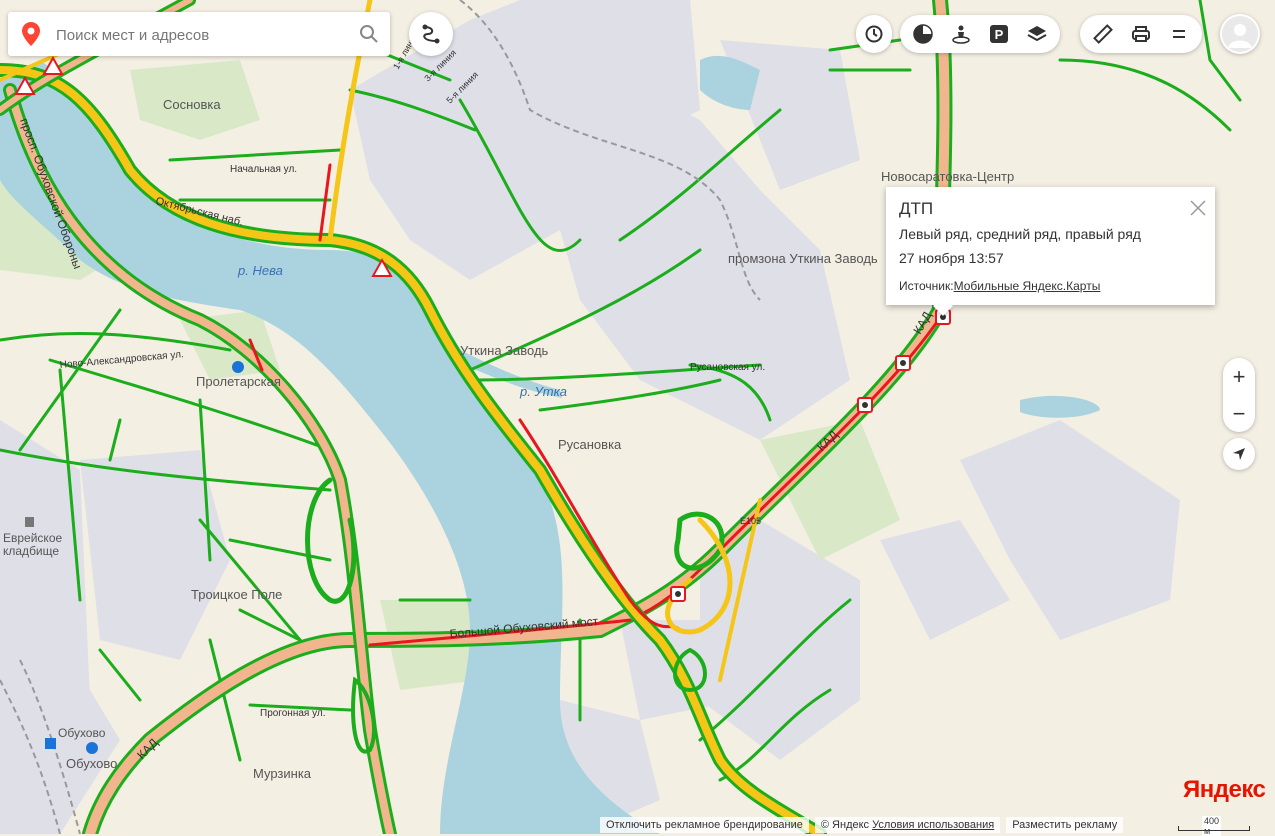  Describe the element at coordinates (31, 34) in the screenshot. I see `map-pin-icon` at that location.